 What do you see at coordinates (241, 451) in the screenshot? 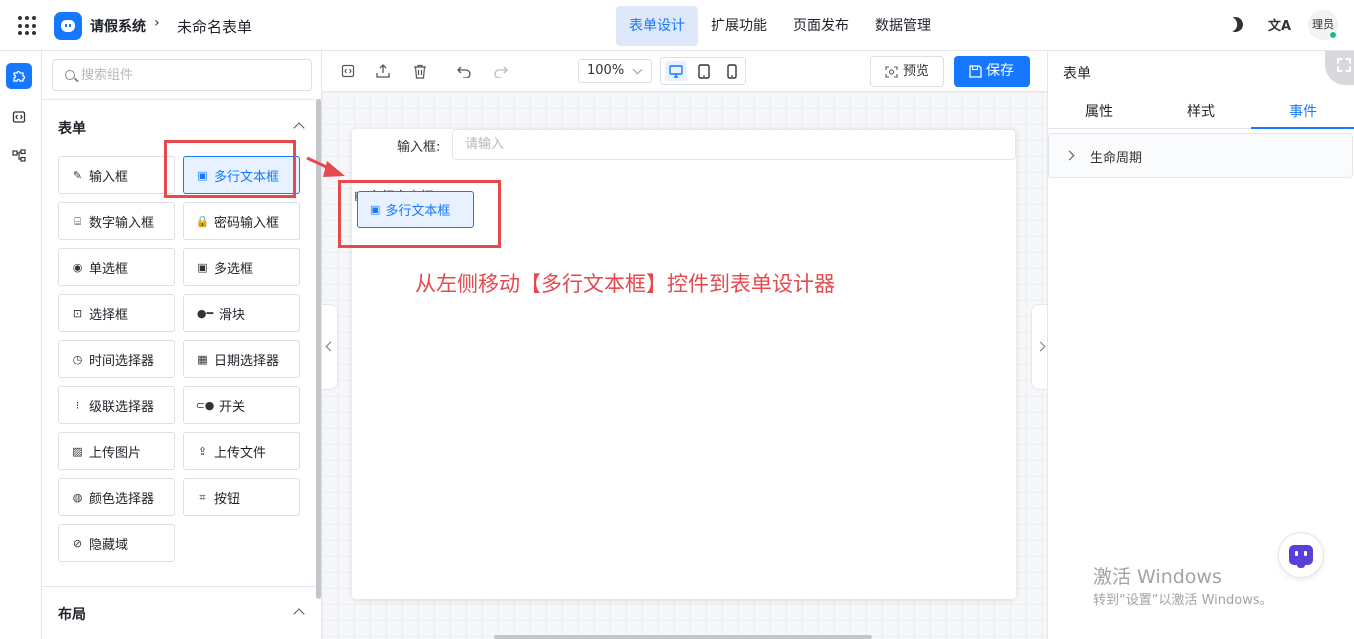
I see `component-upload-file: ⇪ 上传文件` at bounding box center [241, 451].